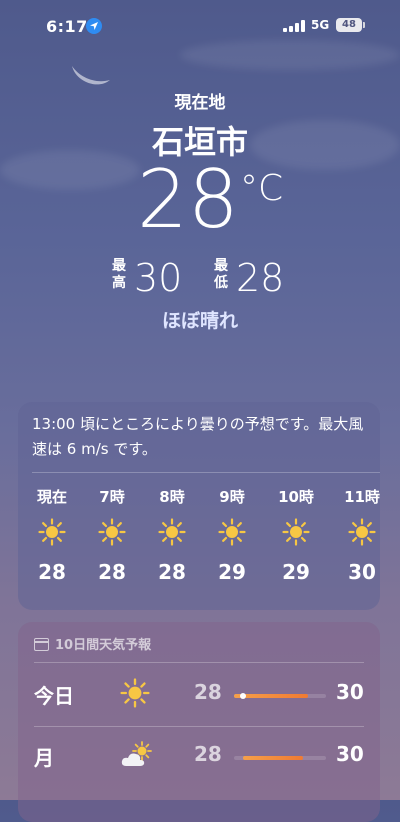 This screenshot has height=822, width=400. What do you see at coordinates (158, 278) in the screenshot?
I see `high-temp: 30` at bounding box center [158, 278].